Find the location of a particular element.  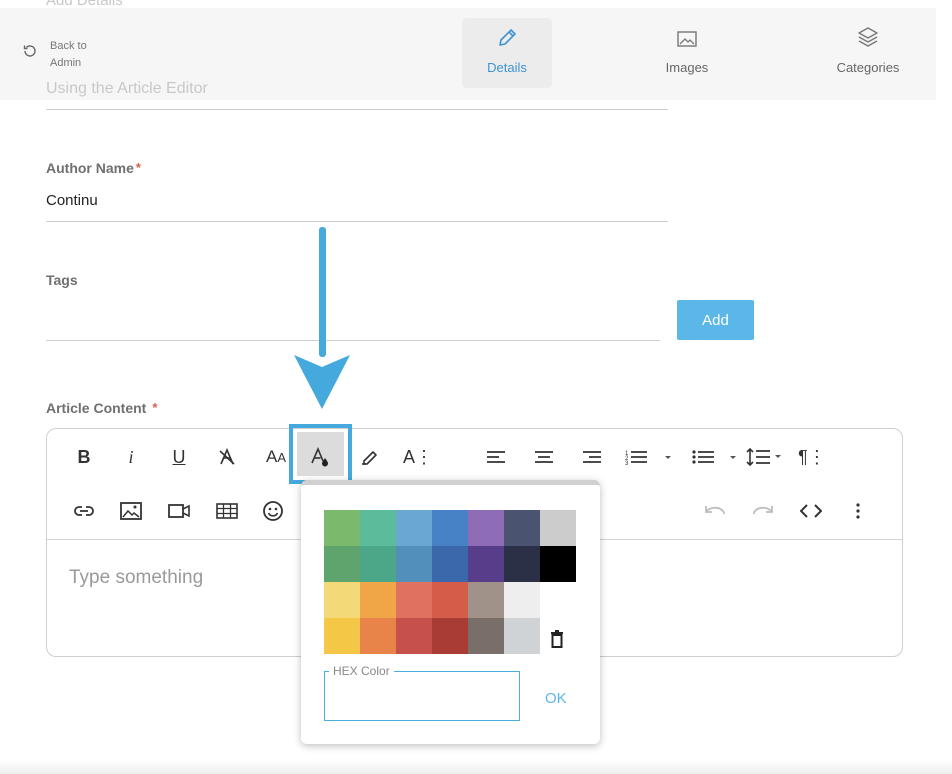

unordered-list-icon is located at coordinates (716, 457).